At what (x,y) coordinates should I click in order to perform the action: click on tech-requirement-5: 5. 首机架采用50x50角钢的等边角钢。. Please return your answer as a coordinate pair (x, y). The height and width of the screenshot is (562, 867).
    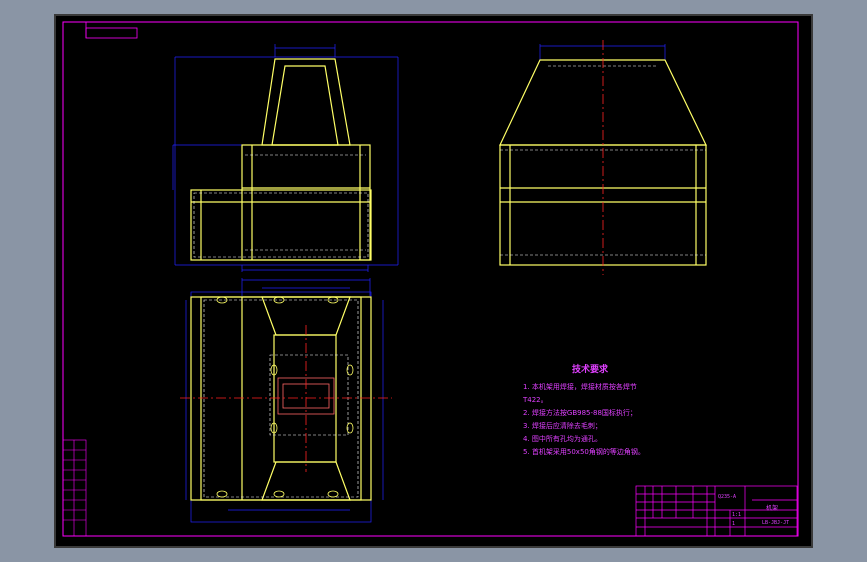
    Looking at the image, I should click on (584, 452).